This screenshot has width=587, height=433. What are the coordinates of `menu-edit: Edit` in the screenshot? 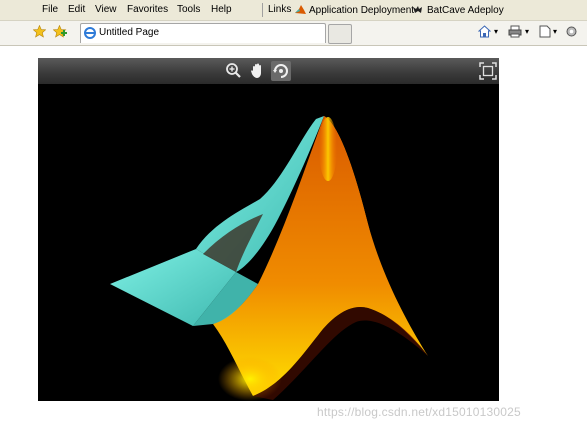 It's located at (76, 9).